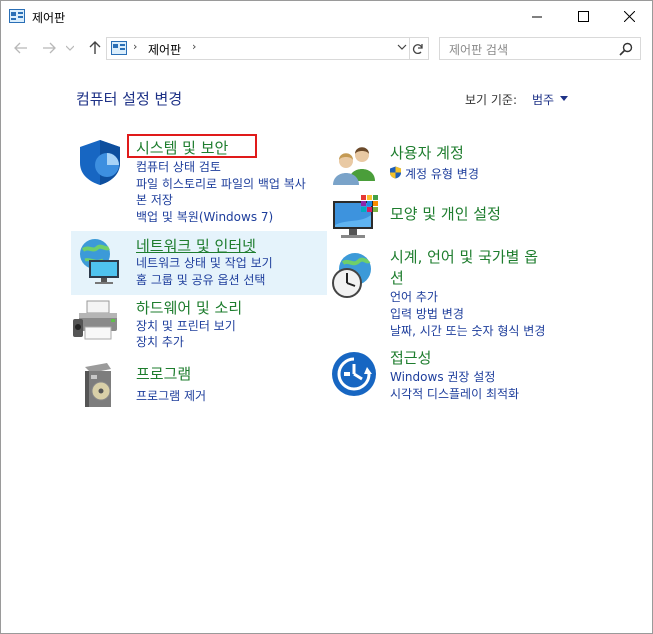 Image resolution: width=653 pixels, height=634 pixels. What do you see at coordinates (171, 395) in the screenshot?
I see `link-uninstall-program: 프로그램 제거` at bounding box center [171, 395].